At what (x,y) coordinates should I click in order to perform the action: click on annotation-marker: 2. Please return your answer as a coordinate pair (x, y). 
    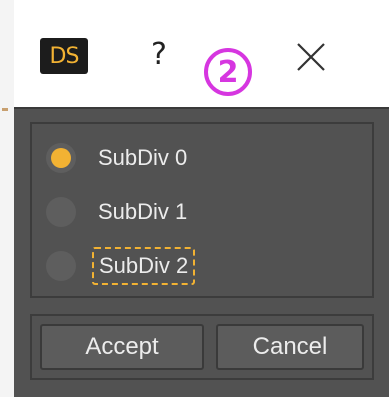
    Looking at the image, I should click on (228, 72).